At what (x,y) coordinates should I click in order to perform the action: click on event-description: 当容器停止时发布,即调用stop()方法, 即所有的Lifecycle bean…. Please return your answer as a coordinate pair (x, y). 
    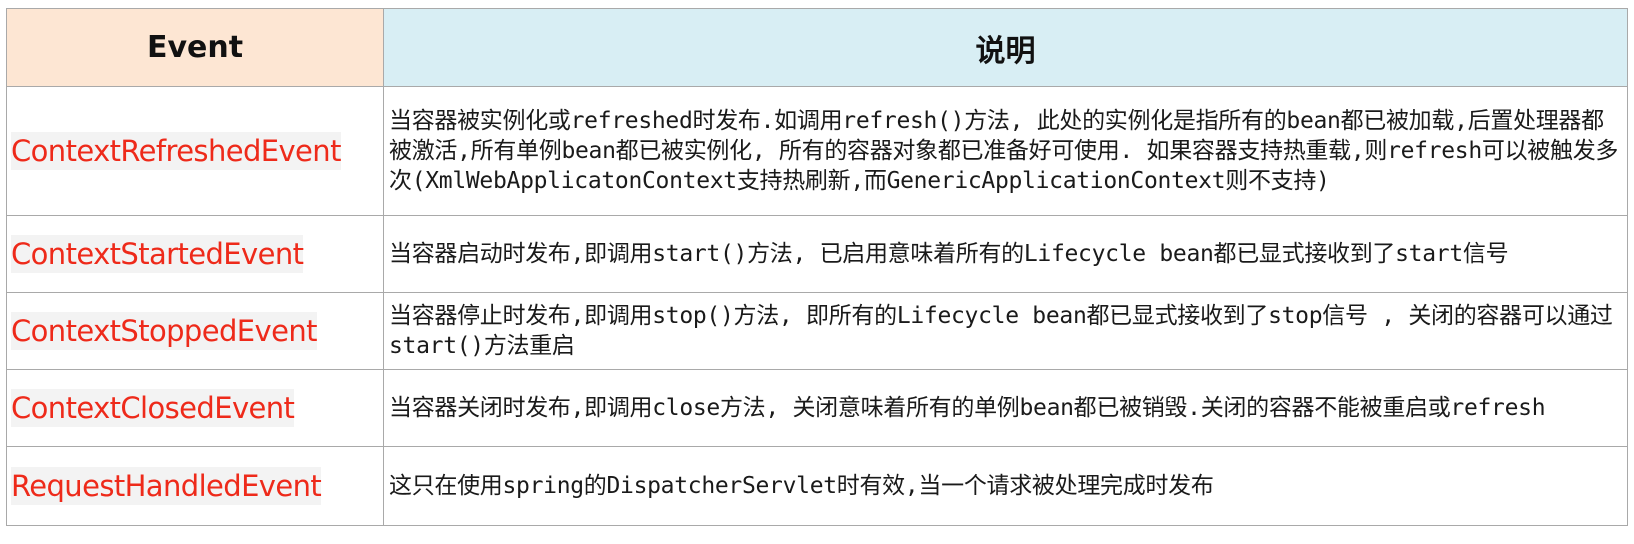
    Looking at the image, I should click on (1005, 331).